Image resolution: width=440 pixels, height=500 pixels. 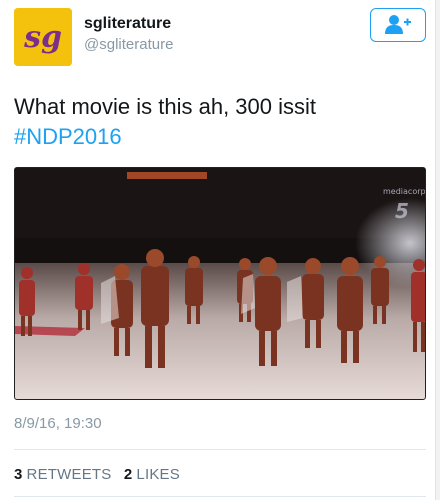 I want to click on add-user-icon, so click(x=398, y=24).